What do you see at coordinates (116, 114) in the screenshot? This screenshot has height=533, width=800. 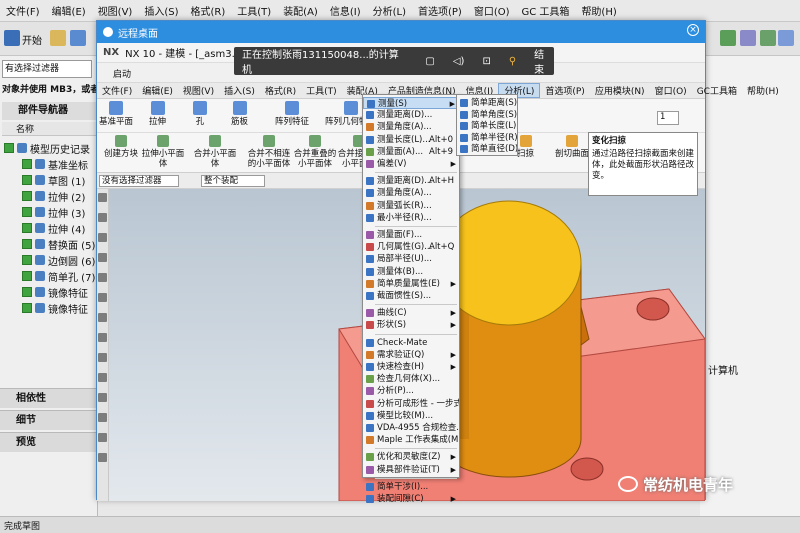 I see `ribbon-button: 基准平面` at bounding box center [116, 114].